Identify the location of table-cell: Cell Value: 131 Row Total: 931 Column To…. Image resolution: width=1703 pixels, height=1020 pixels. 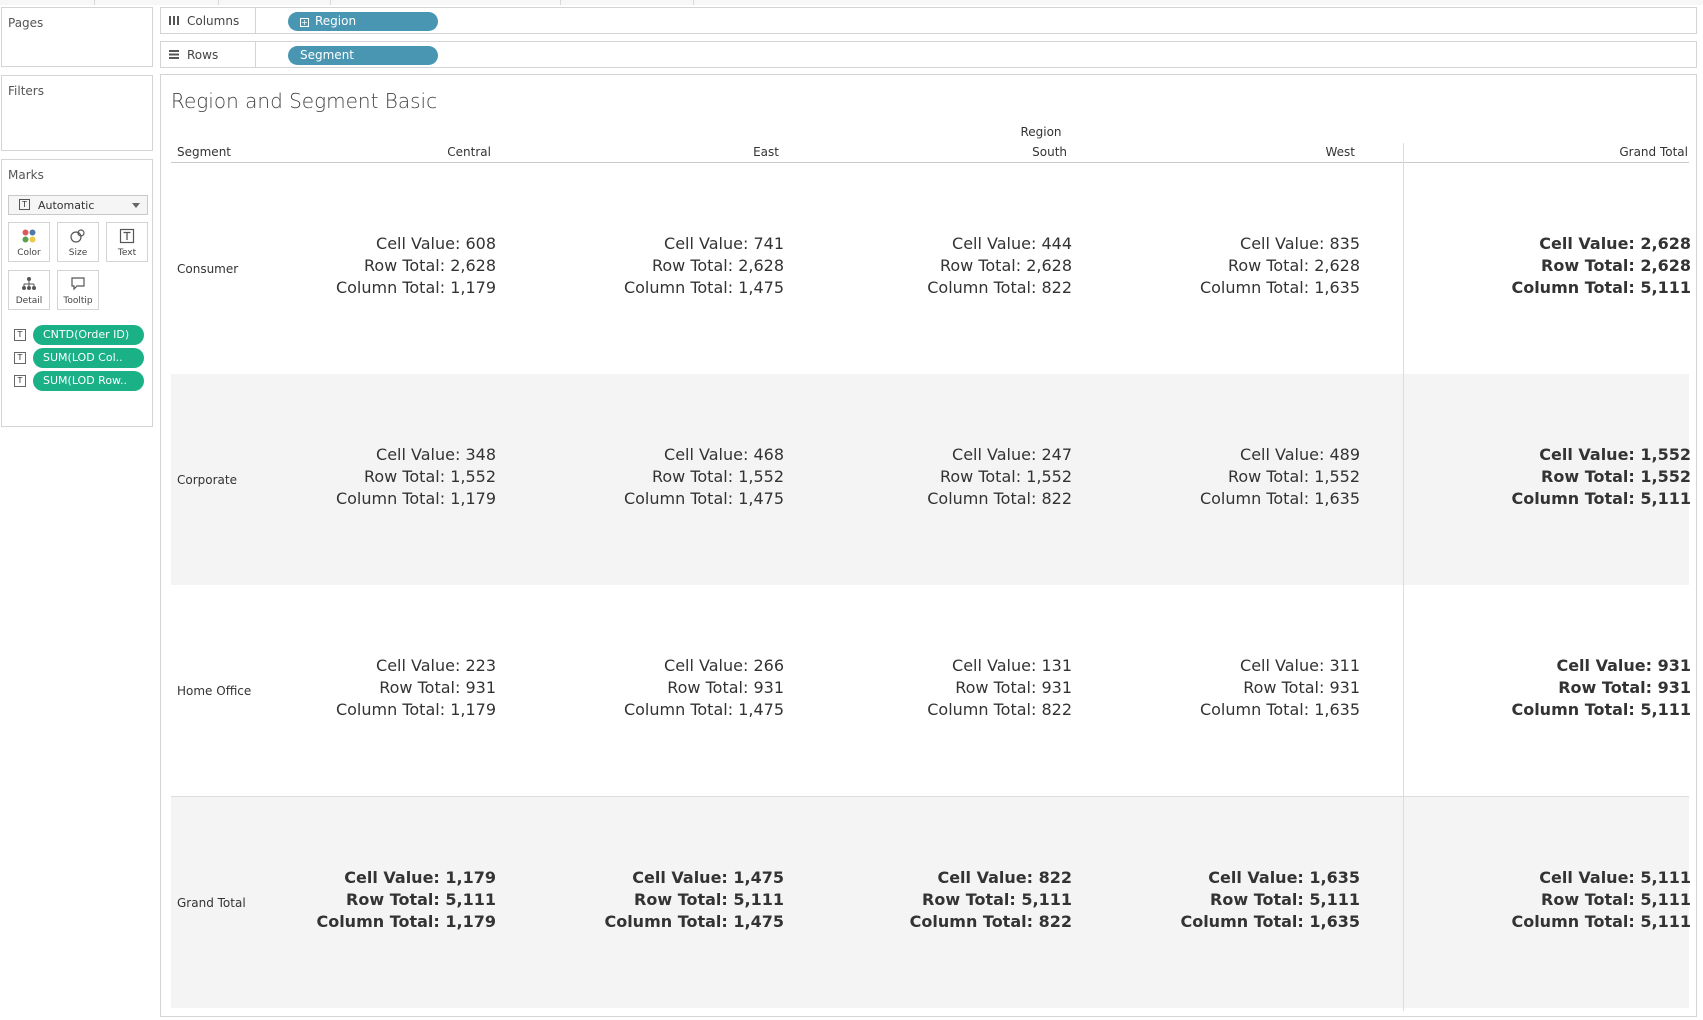
(999, 688).